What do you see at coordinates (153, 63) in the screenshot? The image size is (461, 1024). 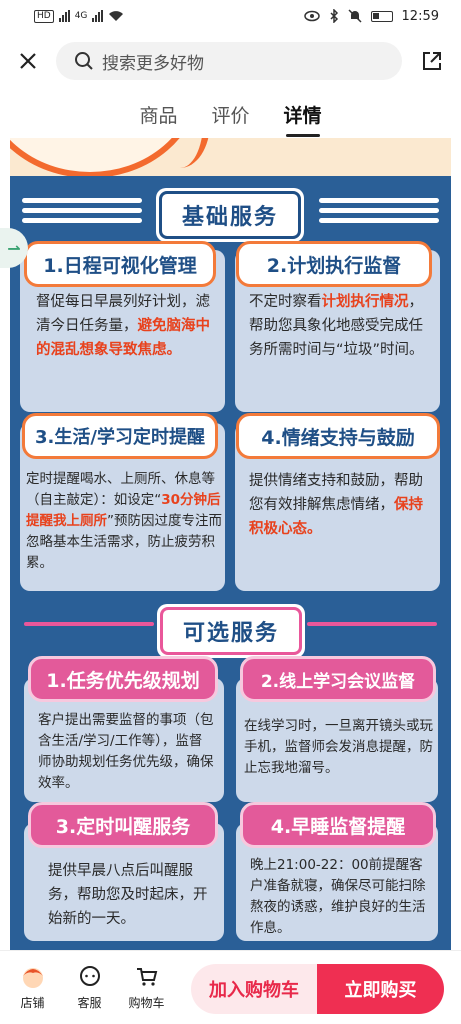 I see `search-placeholder: 搜索更多好物` at bounding box center [153, 63].